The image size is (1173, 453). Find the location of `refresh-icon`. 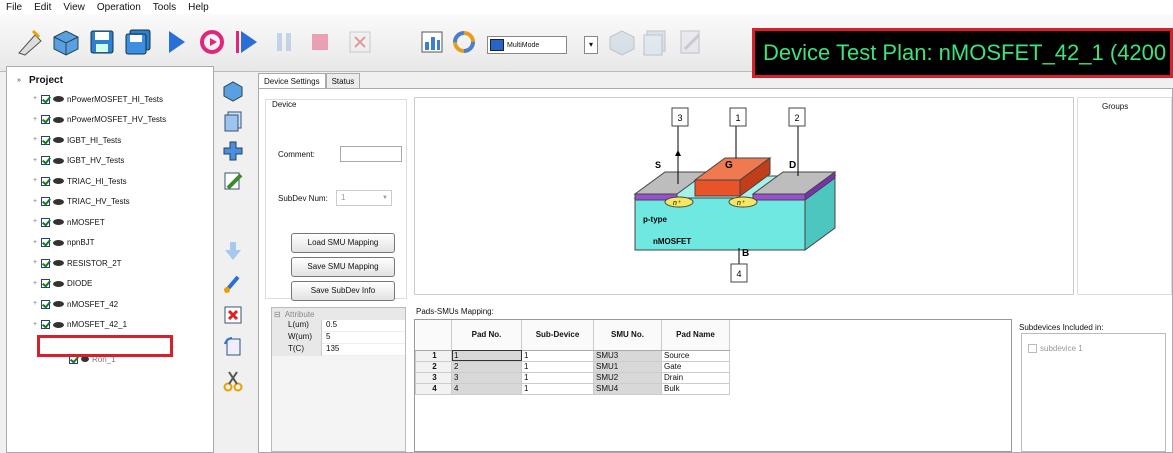

refresh-icon is located at coordinates (464, 42).